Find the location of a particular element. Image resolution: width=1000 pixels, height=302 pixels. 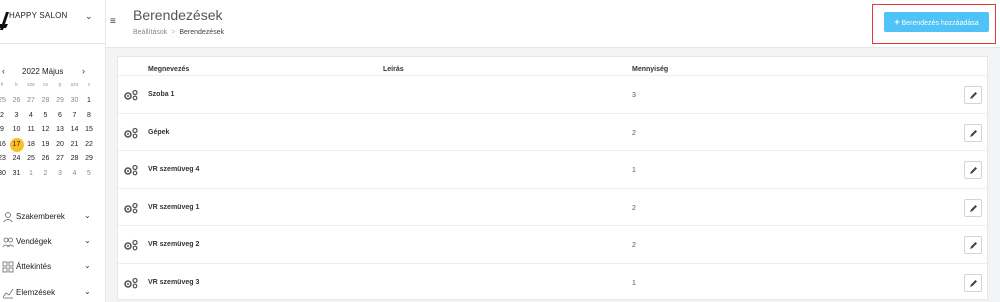

calendar-day: 10 is located at coordinates (17, 130).